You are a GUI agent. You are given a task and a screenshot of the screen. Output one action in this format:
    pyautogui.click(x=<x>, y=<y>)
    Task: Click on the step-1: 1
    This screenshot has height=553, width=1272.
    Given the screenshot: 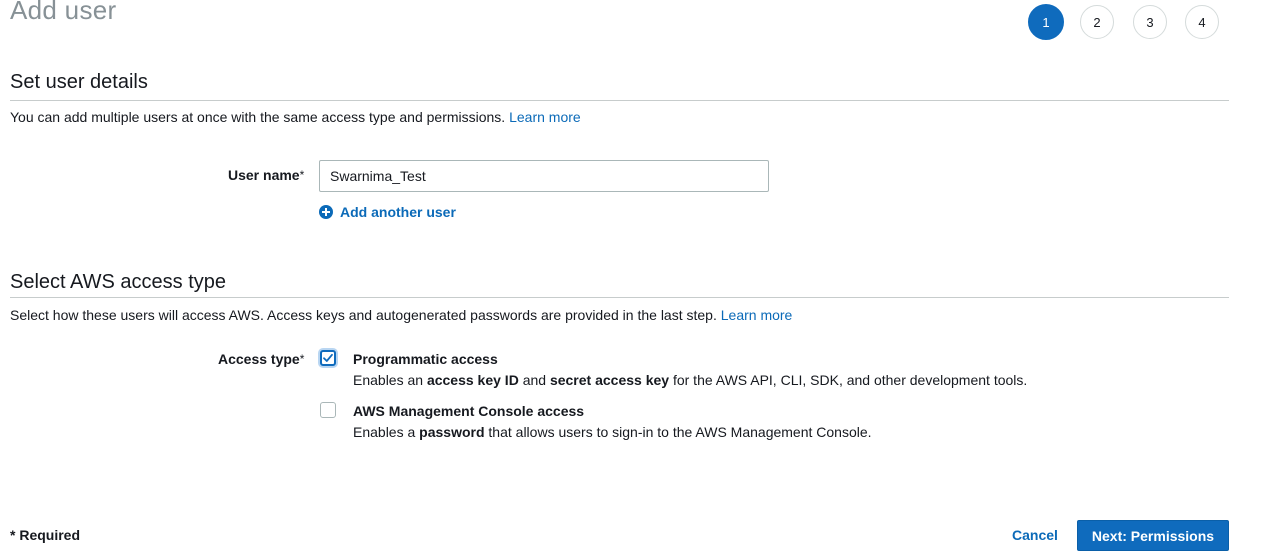 What is the action you would take?
    pyautogui.click(x=1046, y=22)
    